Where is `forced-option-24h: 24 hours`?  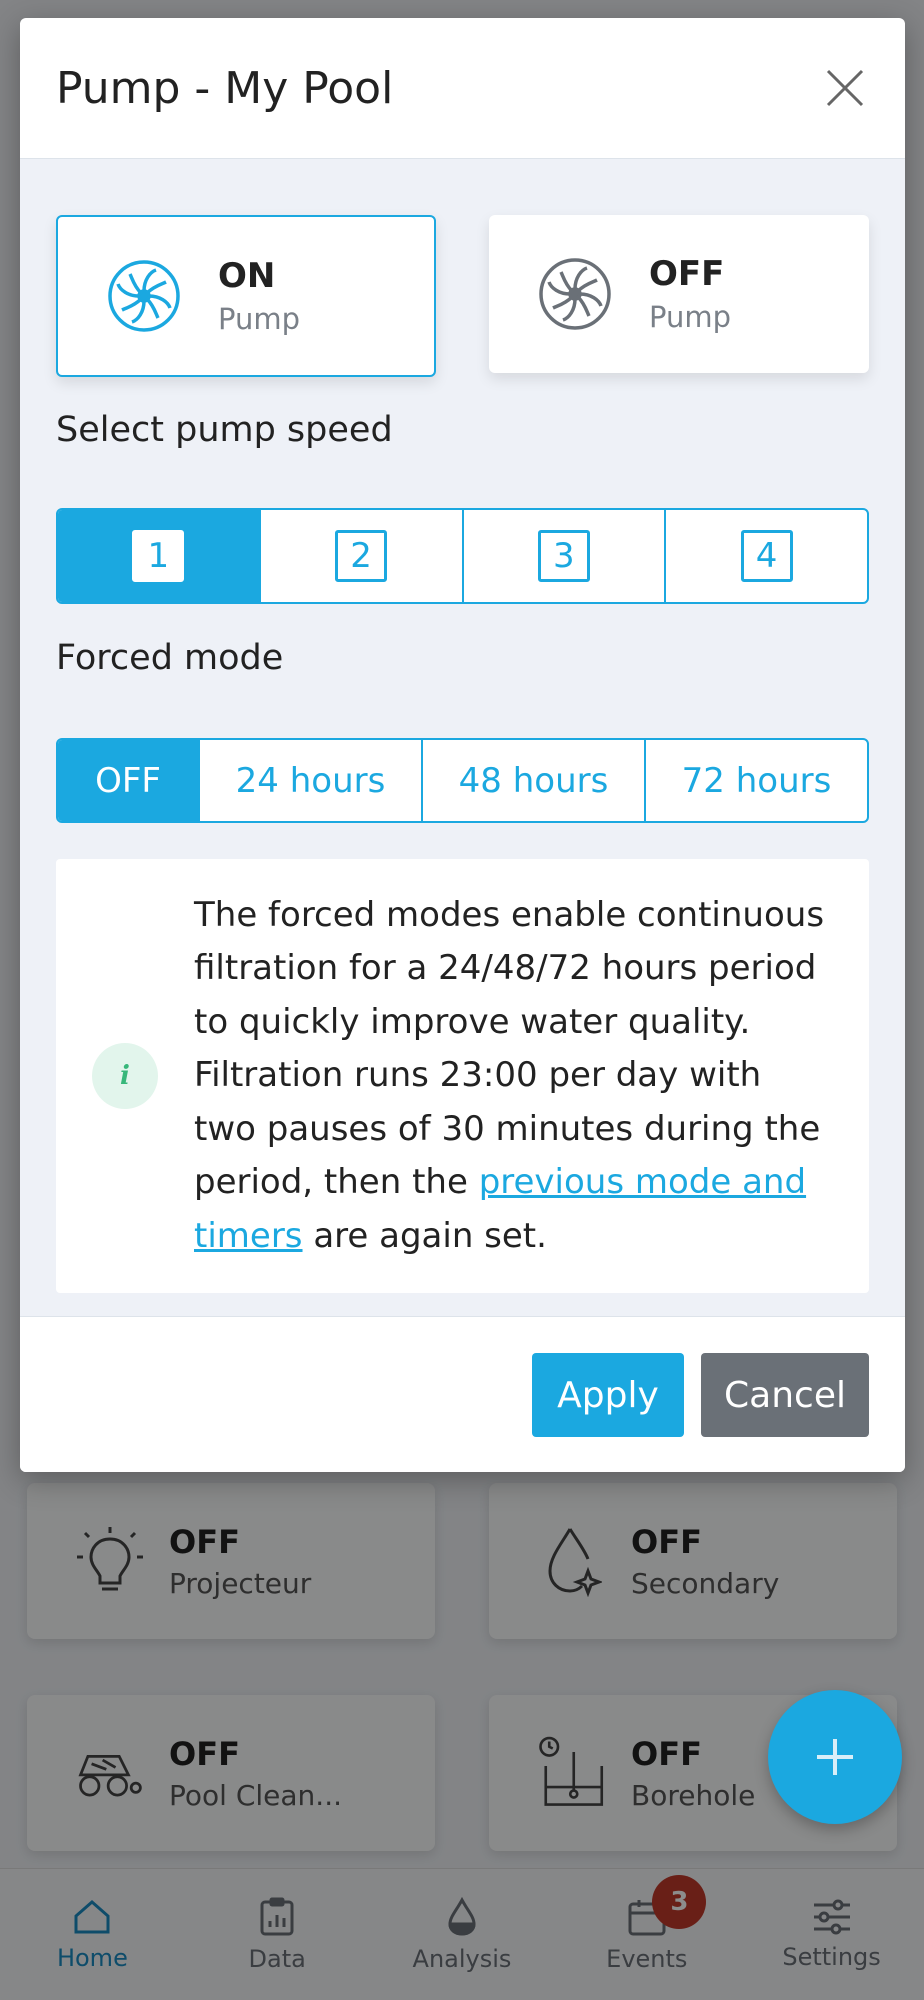 forced-option-24h: 24 hours is located at coordinates (309, 780).